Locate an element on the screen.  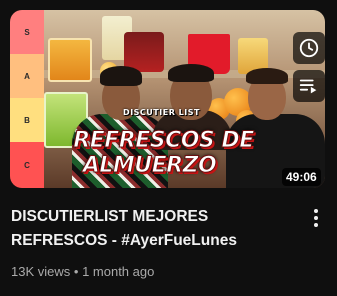
tier-s: S is located at coordinates (27, 32).